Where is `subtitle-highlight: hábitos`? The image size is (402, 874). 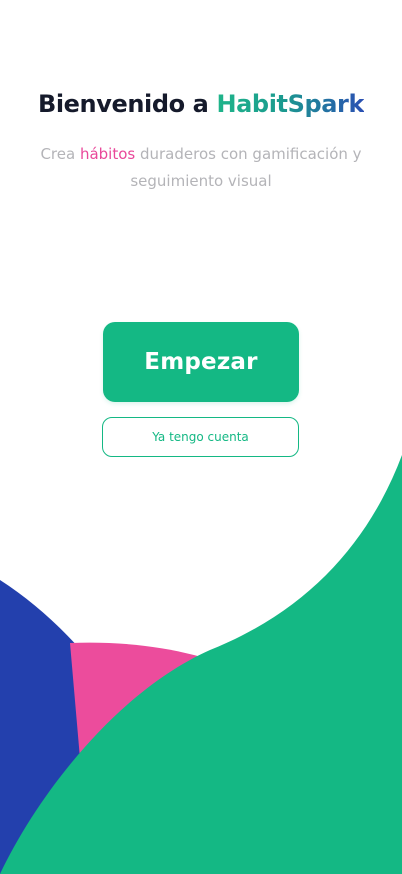
subtitle-highlight: hábitos is located at coordinates (107, 154).